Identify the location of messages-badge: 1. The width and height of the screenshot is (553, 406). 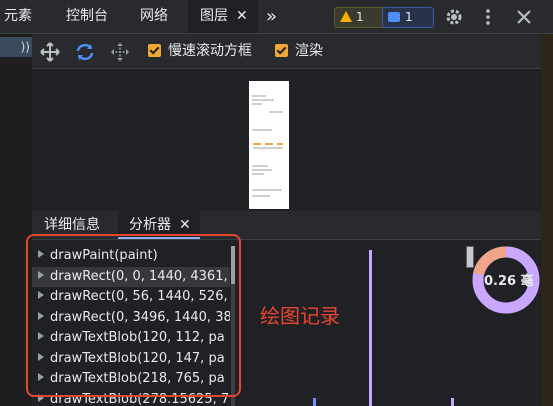
(408, 17).